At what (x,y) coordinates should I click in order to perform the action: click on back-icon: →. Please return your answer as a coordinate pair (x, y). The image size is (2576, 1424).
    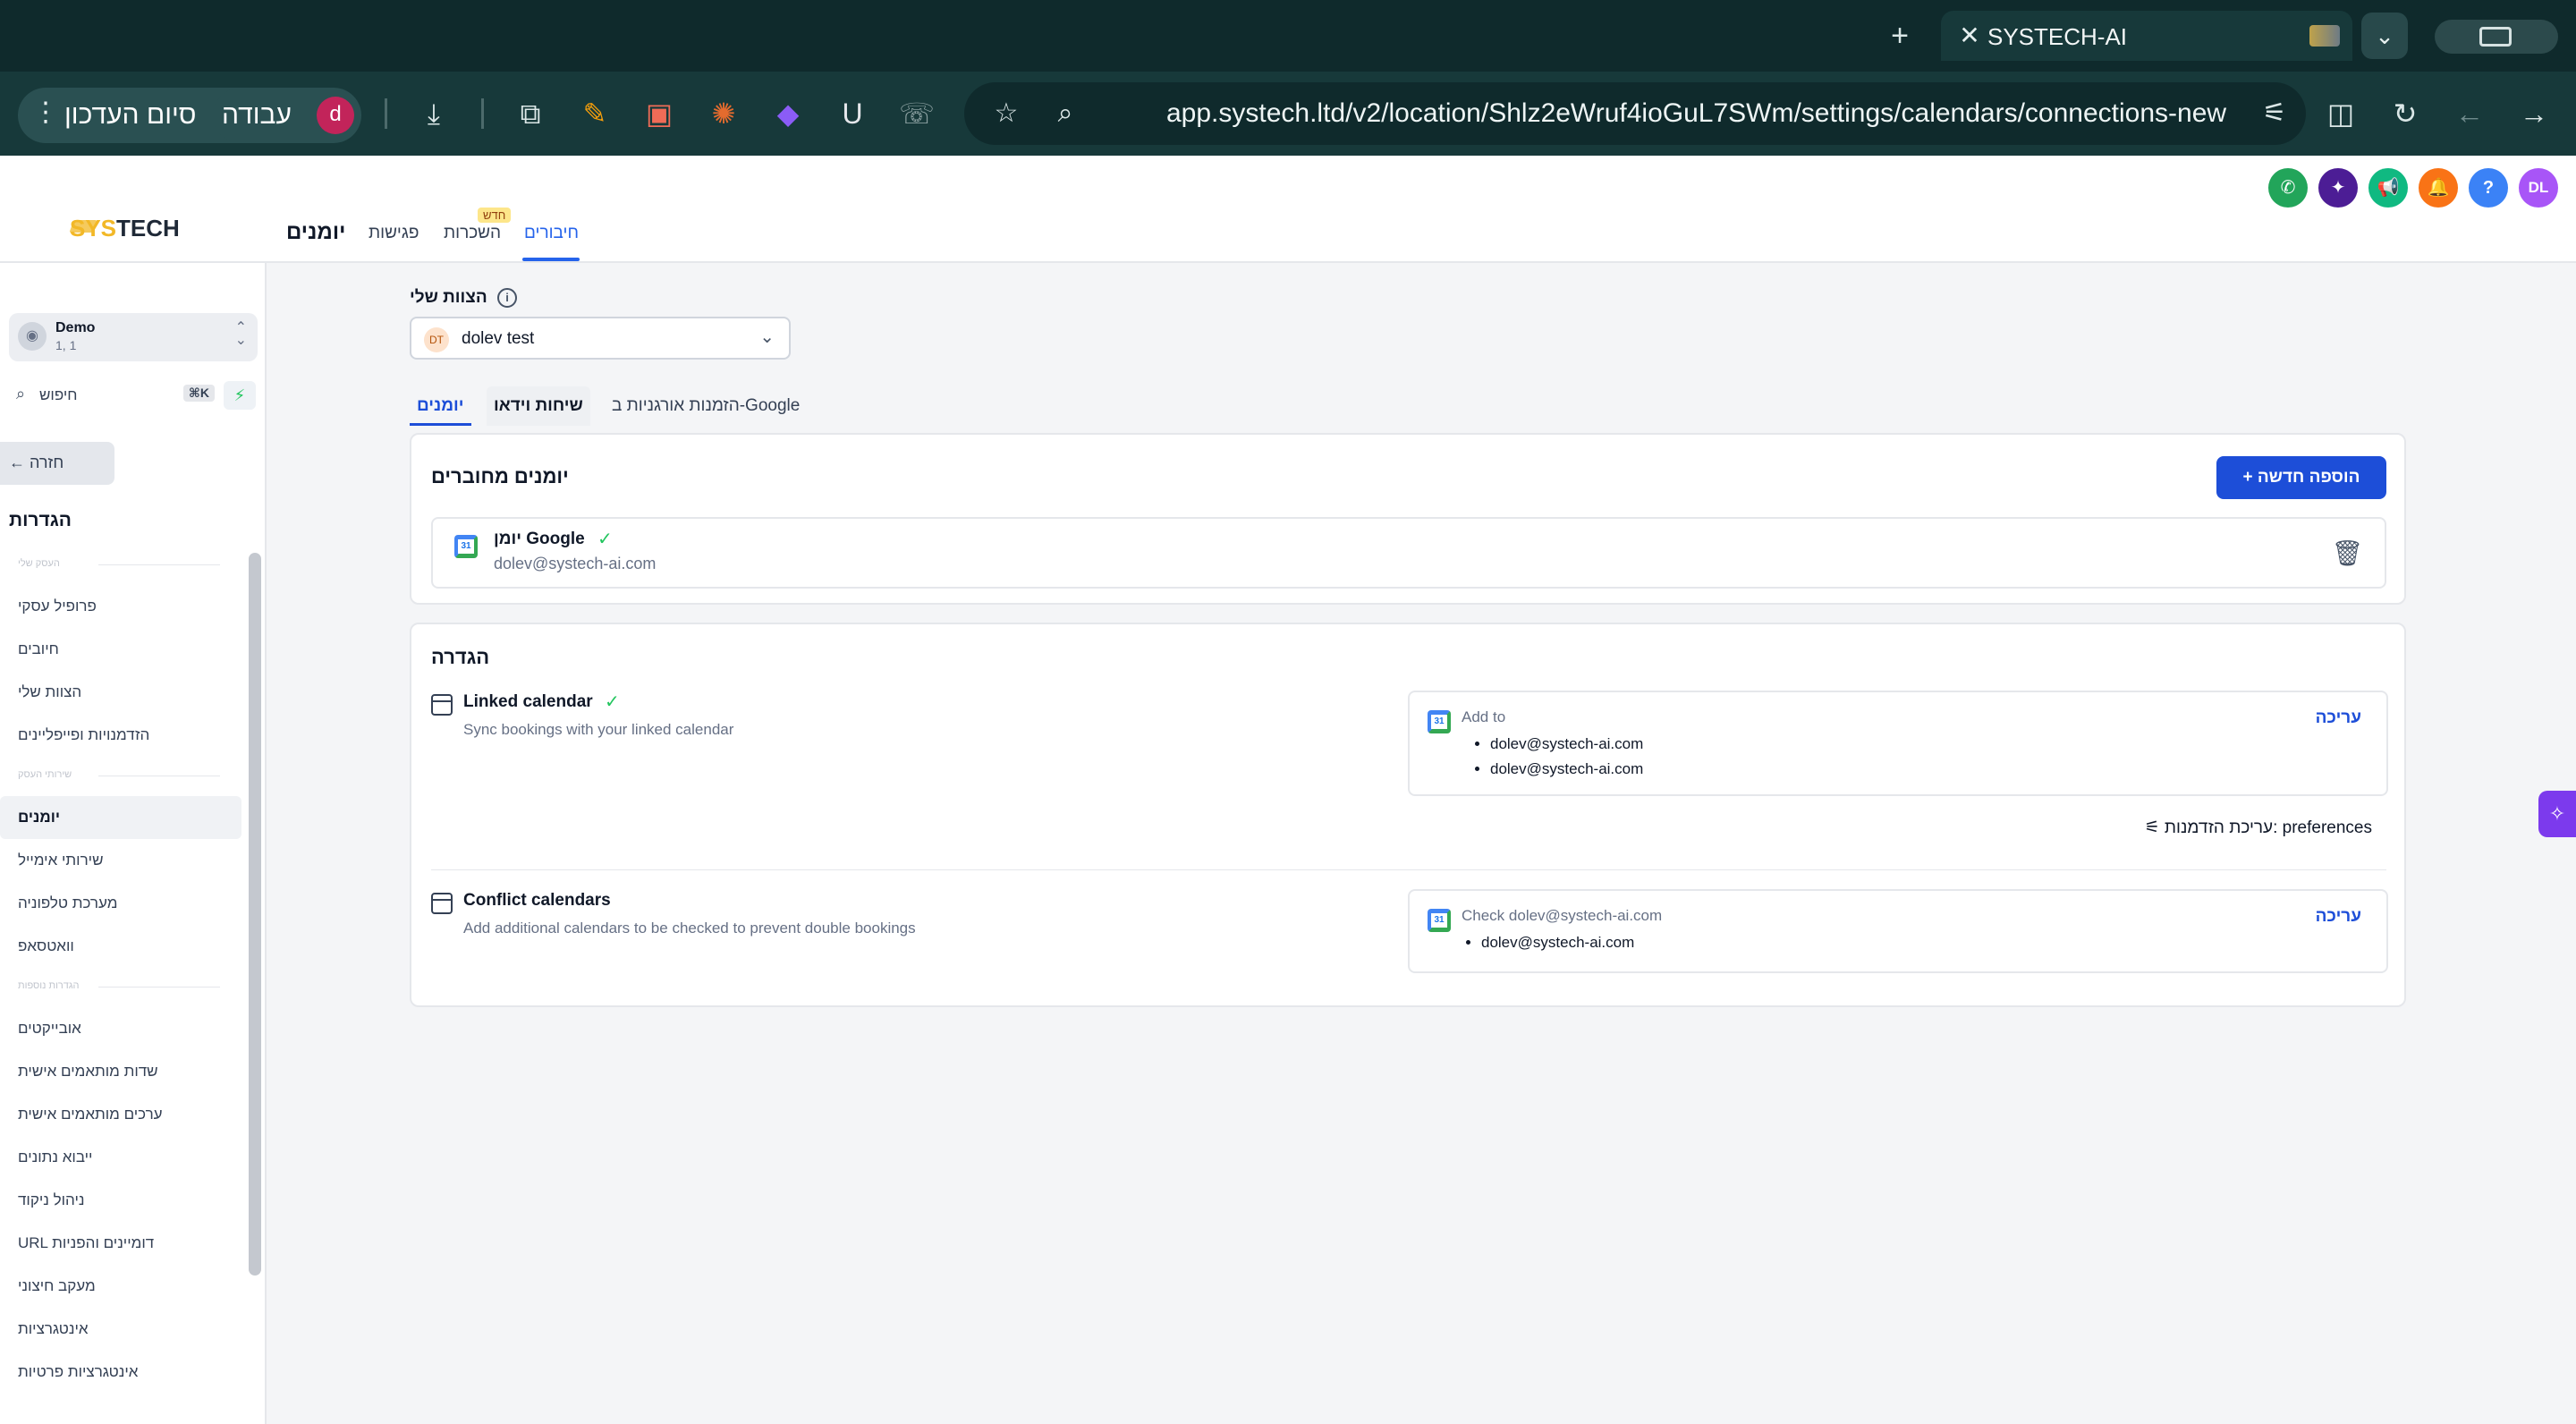
    Looking at the image, I should click on (2534, 113).